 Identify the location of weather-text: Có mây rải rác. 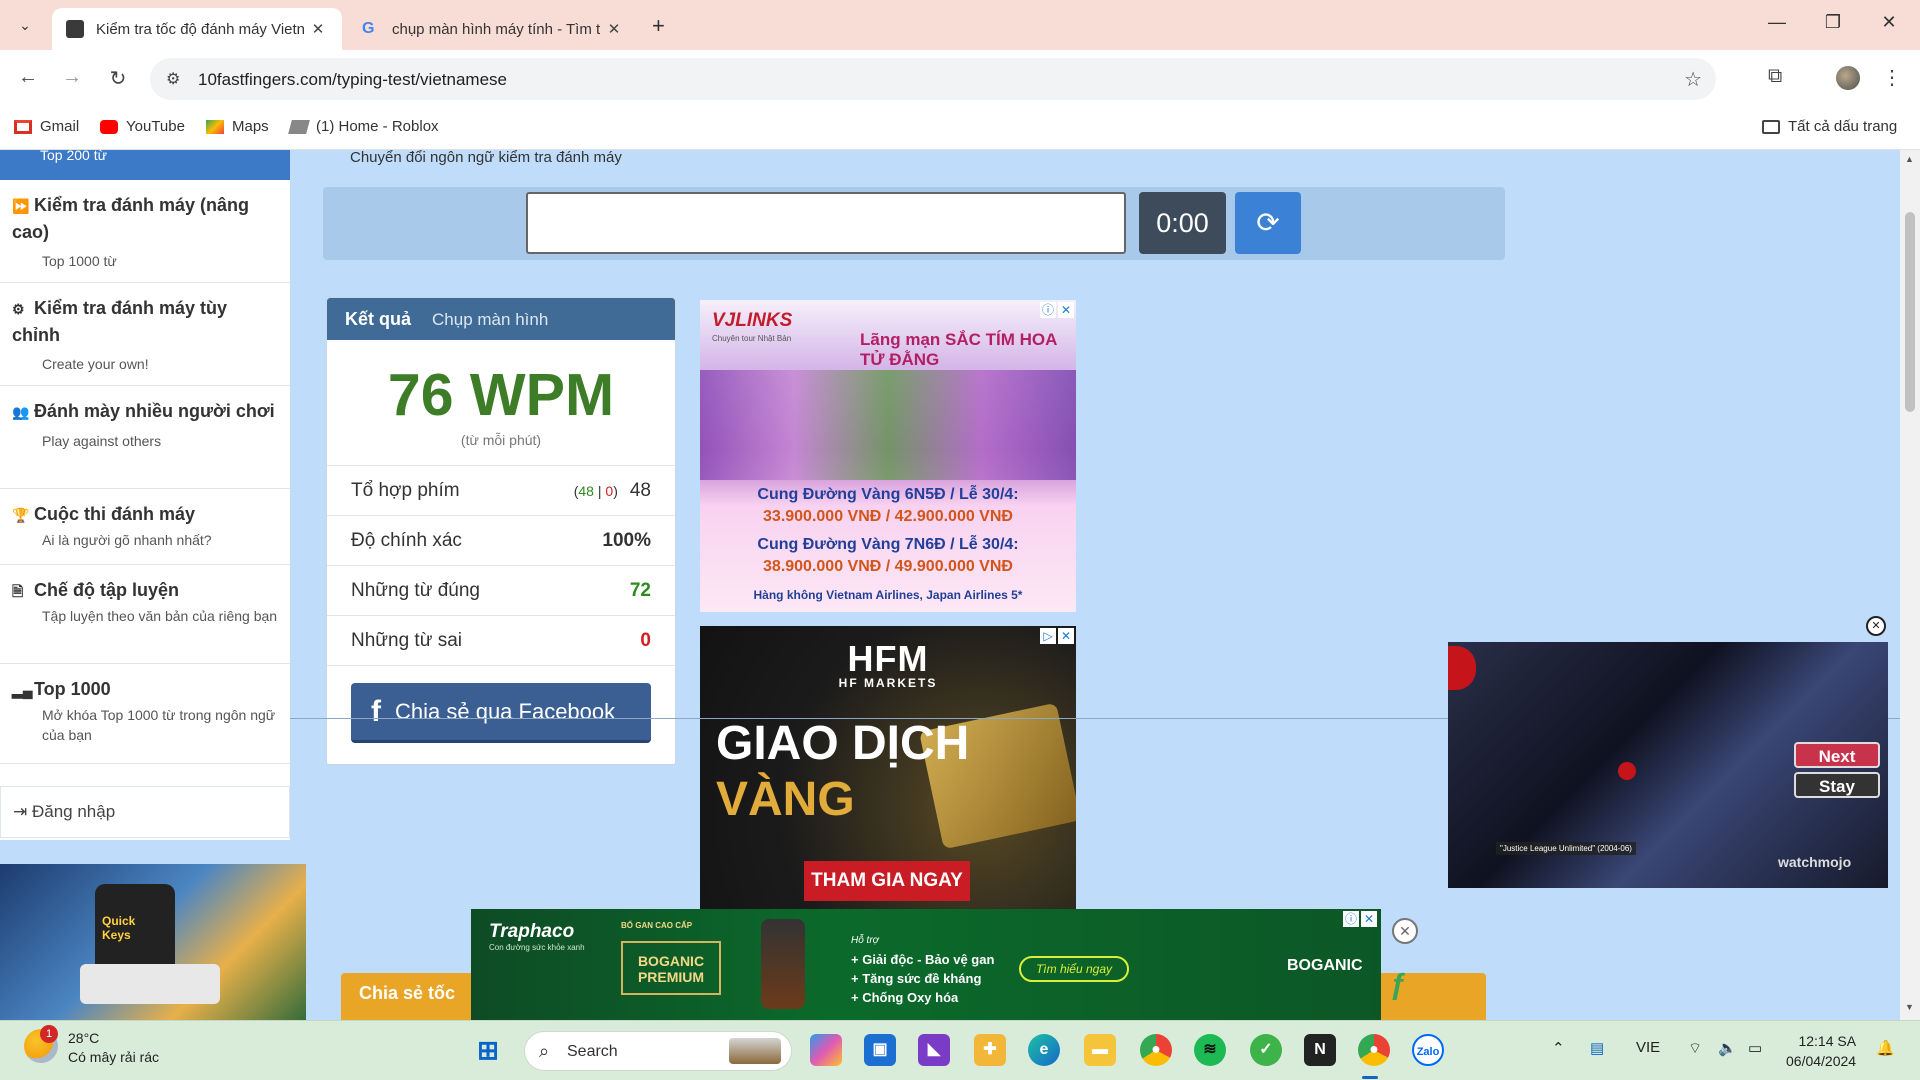
(114, 1057).